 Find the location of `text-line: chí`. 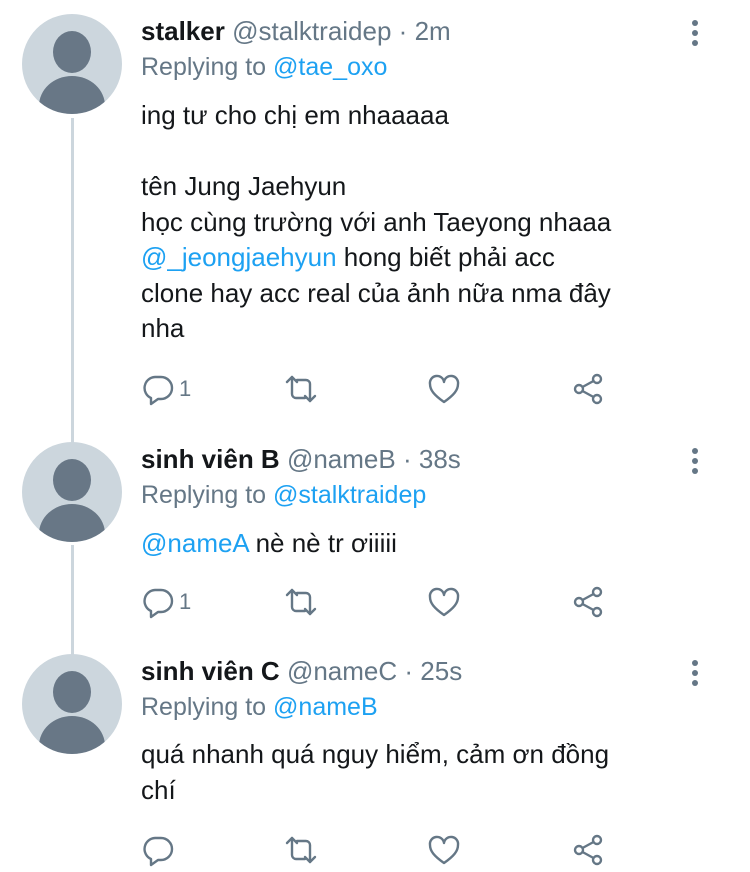

text-line: chí is located at coordinates (158, 789).